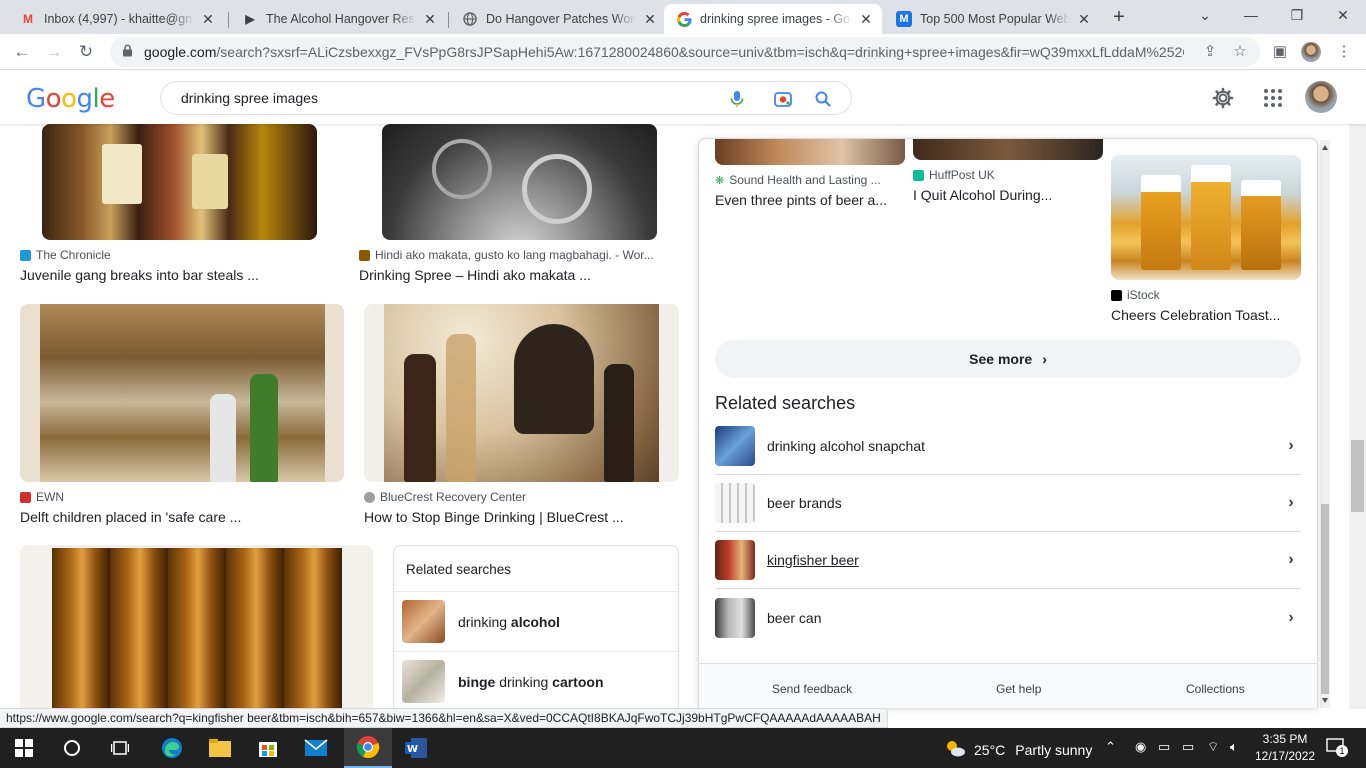 Image resolution: width=1366 pixels, height=768 pixels. Describe the element at coordinates (316, 748) in the screenshot. I see `mail-icon` at that location.